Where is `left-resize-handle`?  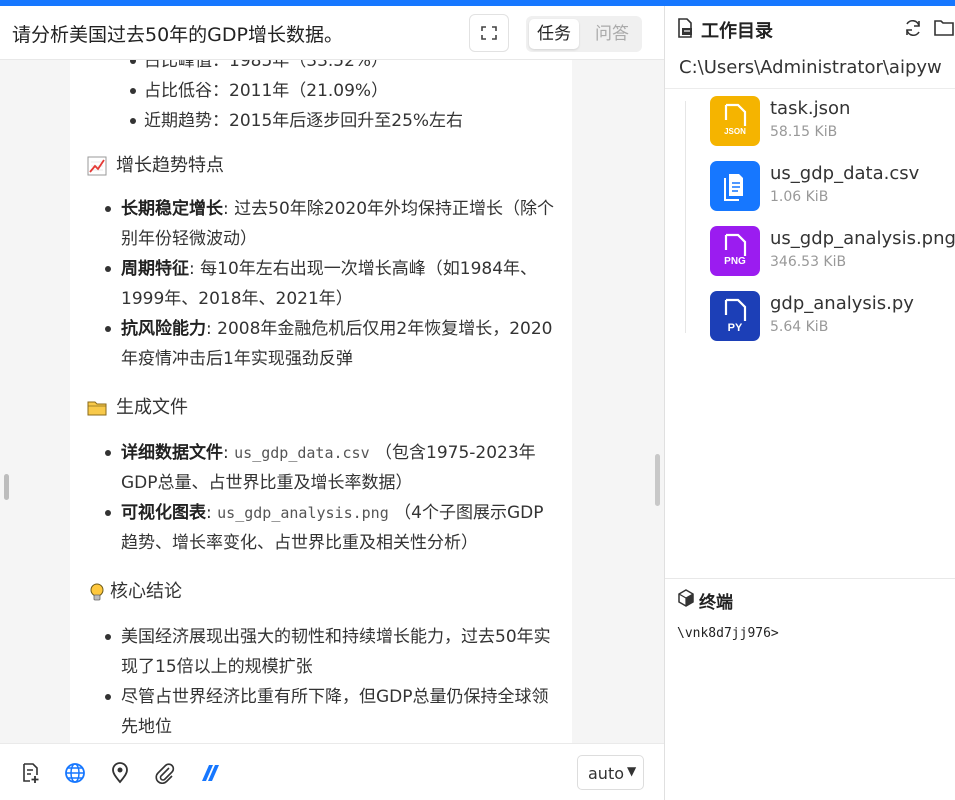 left-resize-handle is located at coordinates (6, 487).